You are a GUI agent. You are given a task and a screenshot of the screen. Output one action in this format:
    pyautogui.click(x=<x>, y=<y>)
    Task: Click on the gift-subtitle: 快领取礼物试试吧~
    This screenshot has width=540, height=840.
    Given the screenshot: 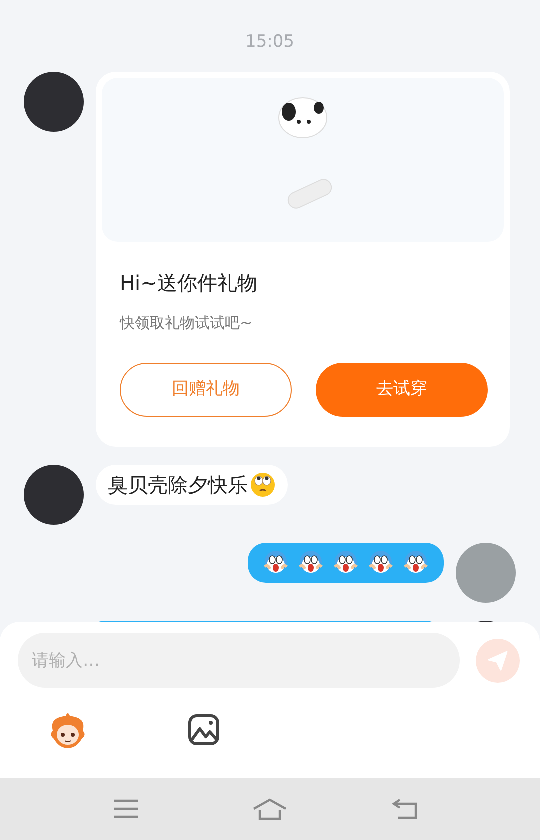 What is the action you would take?
    pyautogui.click(x=187, y=323)
    